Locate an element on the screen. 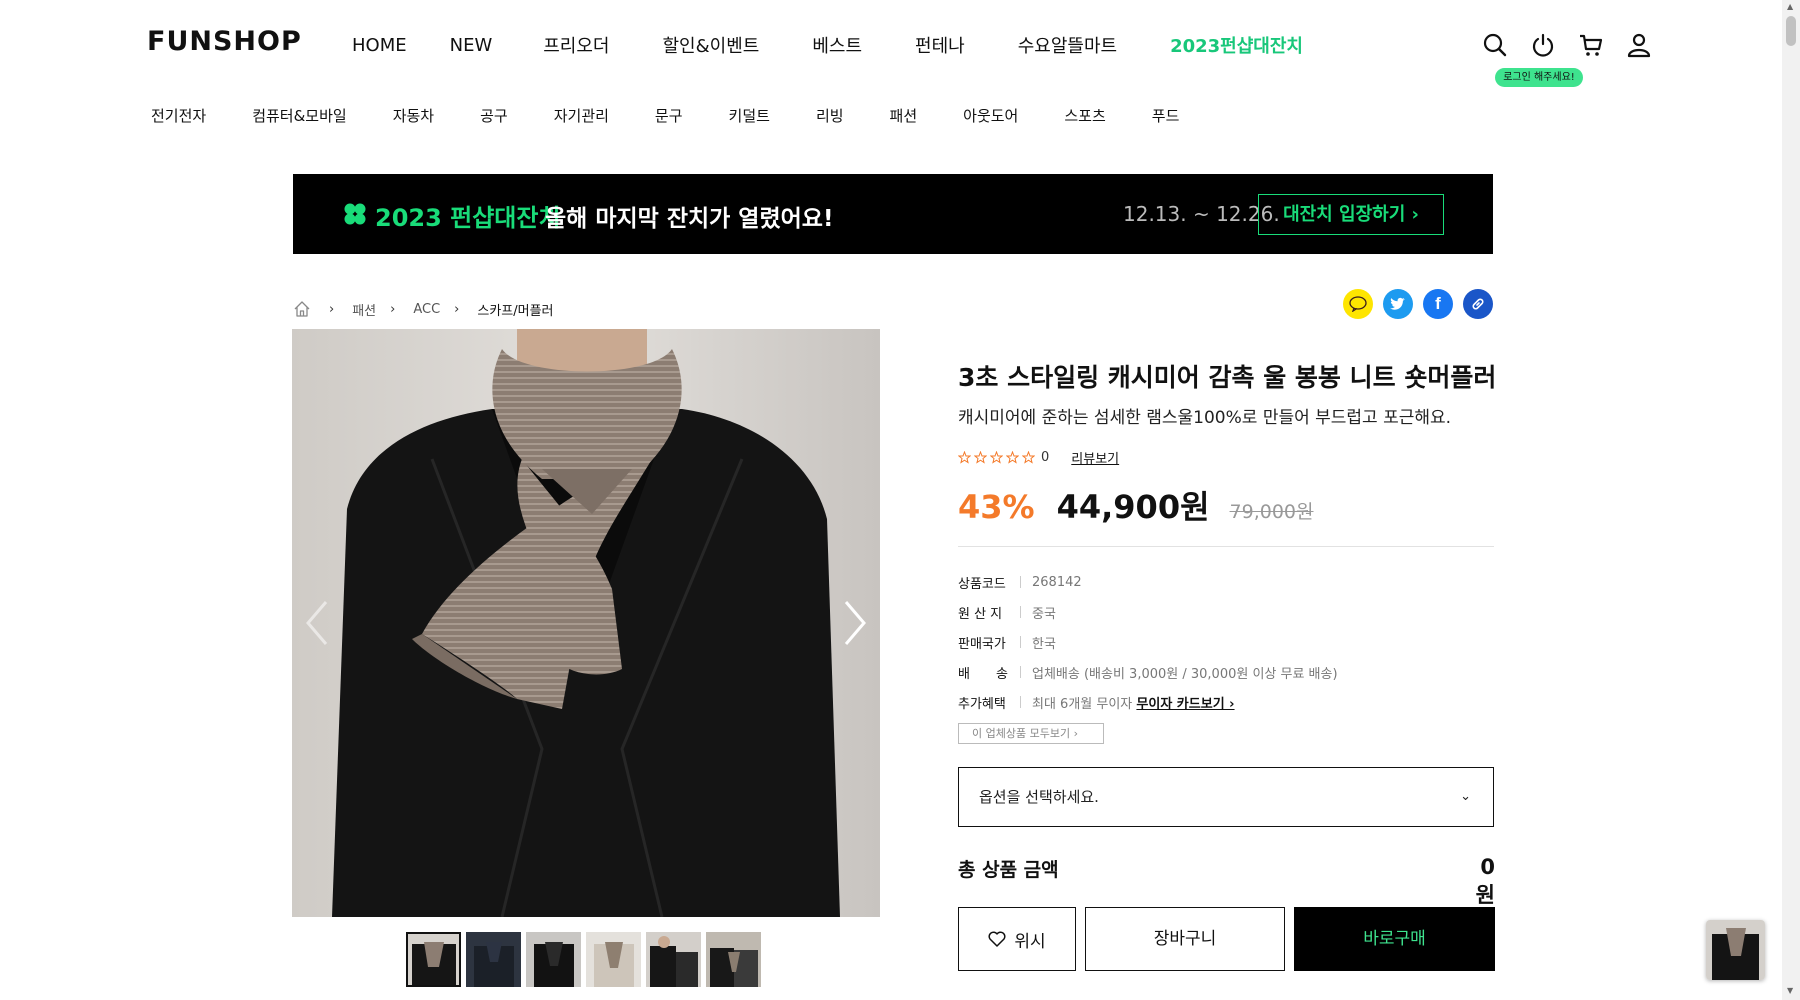 The width and height of the screenshot is (1800, 1000). user-icon is located at coordinates (1639, 45).